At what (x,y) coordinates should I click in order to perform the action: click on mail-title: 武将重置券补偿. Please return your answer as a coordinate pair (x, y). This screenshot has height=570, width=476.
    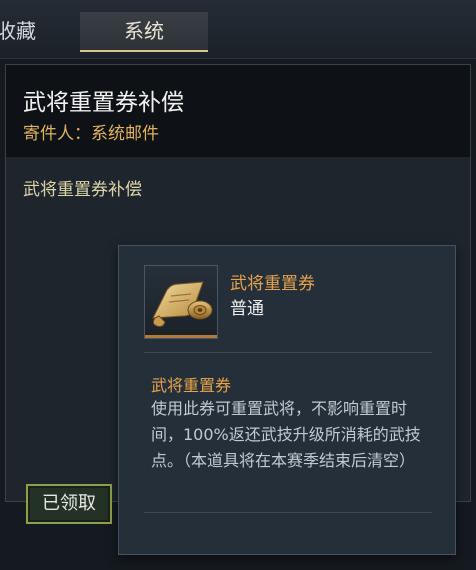
    Looking at the image, I should click on (103, 103).